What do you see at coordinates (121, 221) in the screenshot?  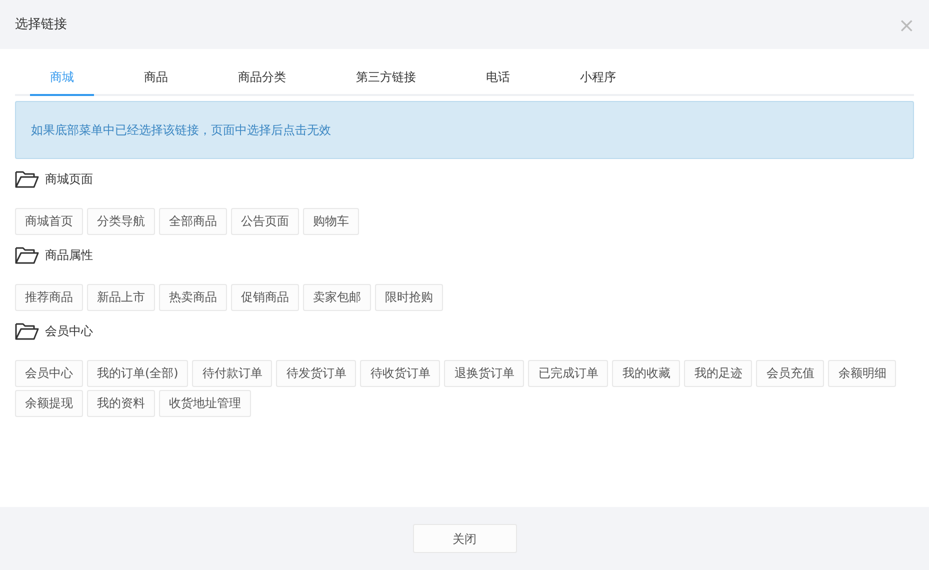 I see `link-button: 分类导航` at bounding box center [121, 221].